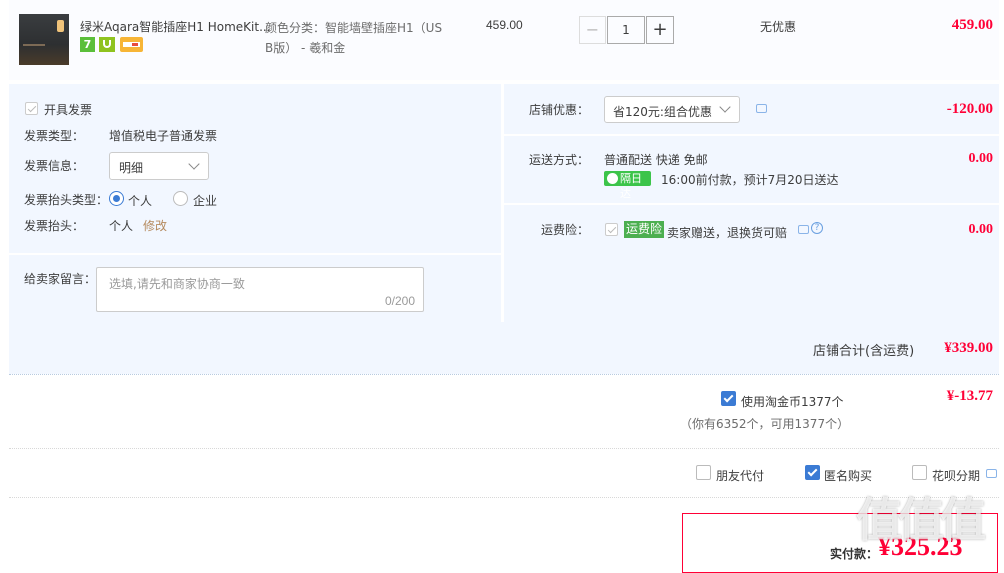 The image size is (1004, 573). What do you see at coordinates (60, 279) in the screenshot?
I see `message-label: 给卖家留言：` at bounding box center [60, 279].